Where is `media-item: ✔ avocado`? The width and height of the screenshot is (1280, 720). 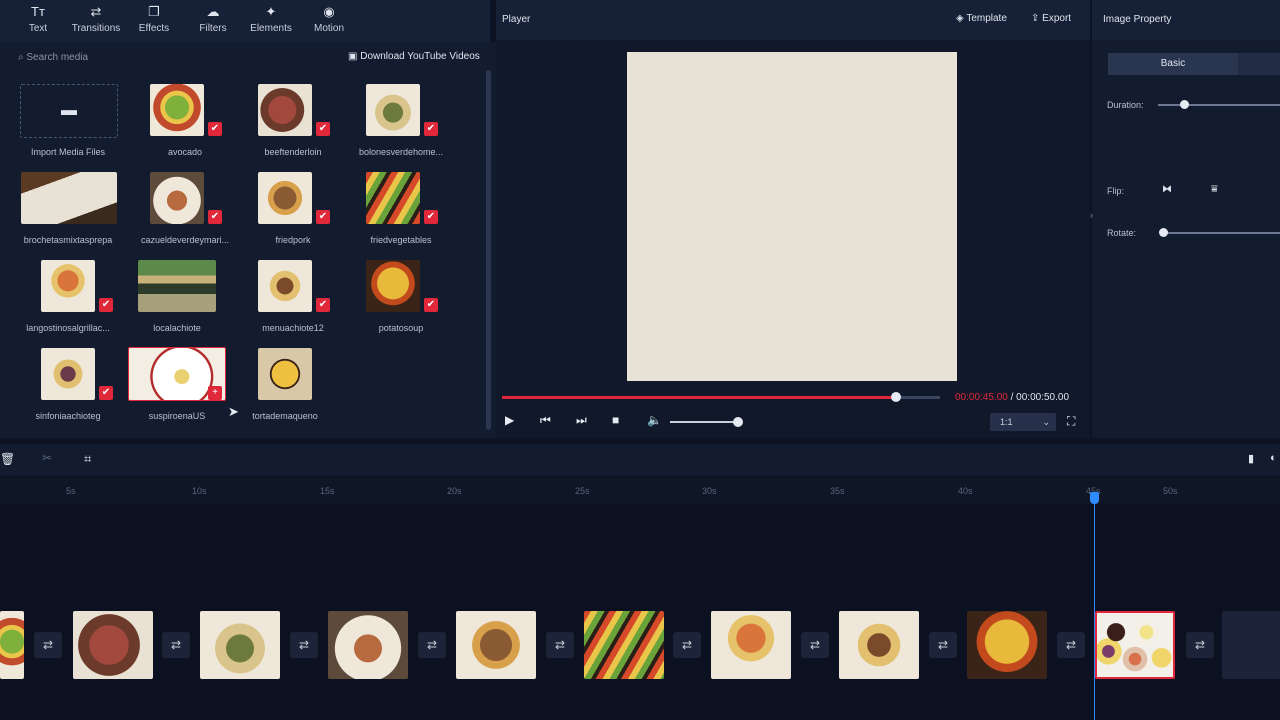 media-item: ✔ avocado is located at coordinates (185, 127).